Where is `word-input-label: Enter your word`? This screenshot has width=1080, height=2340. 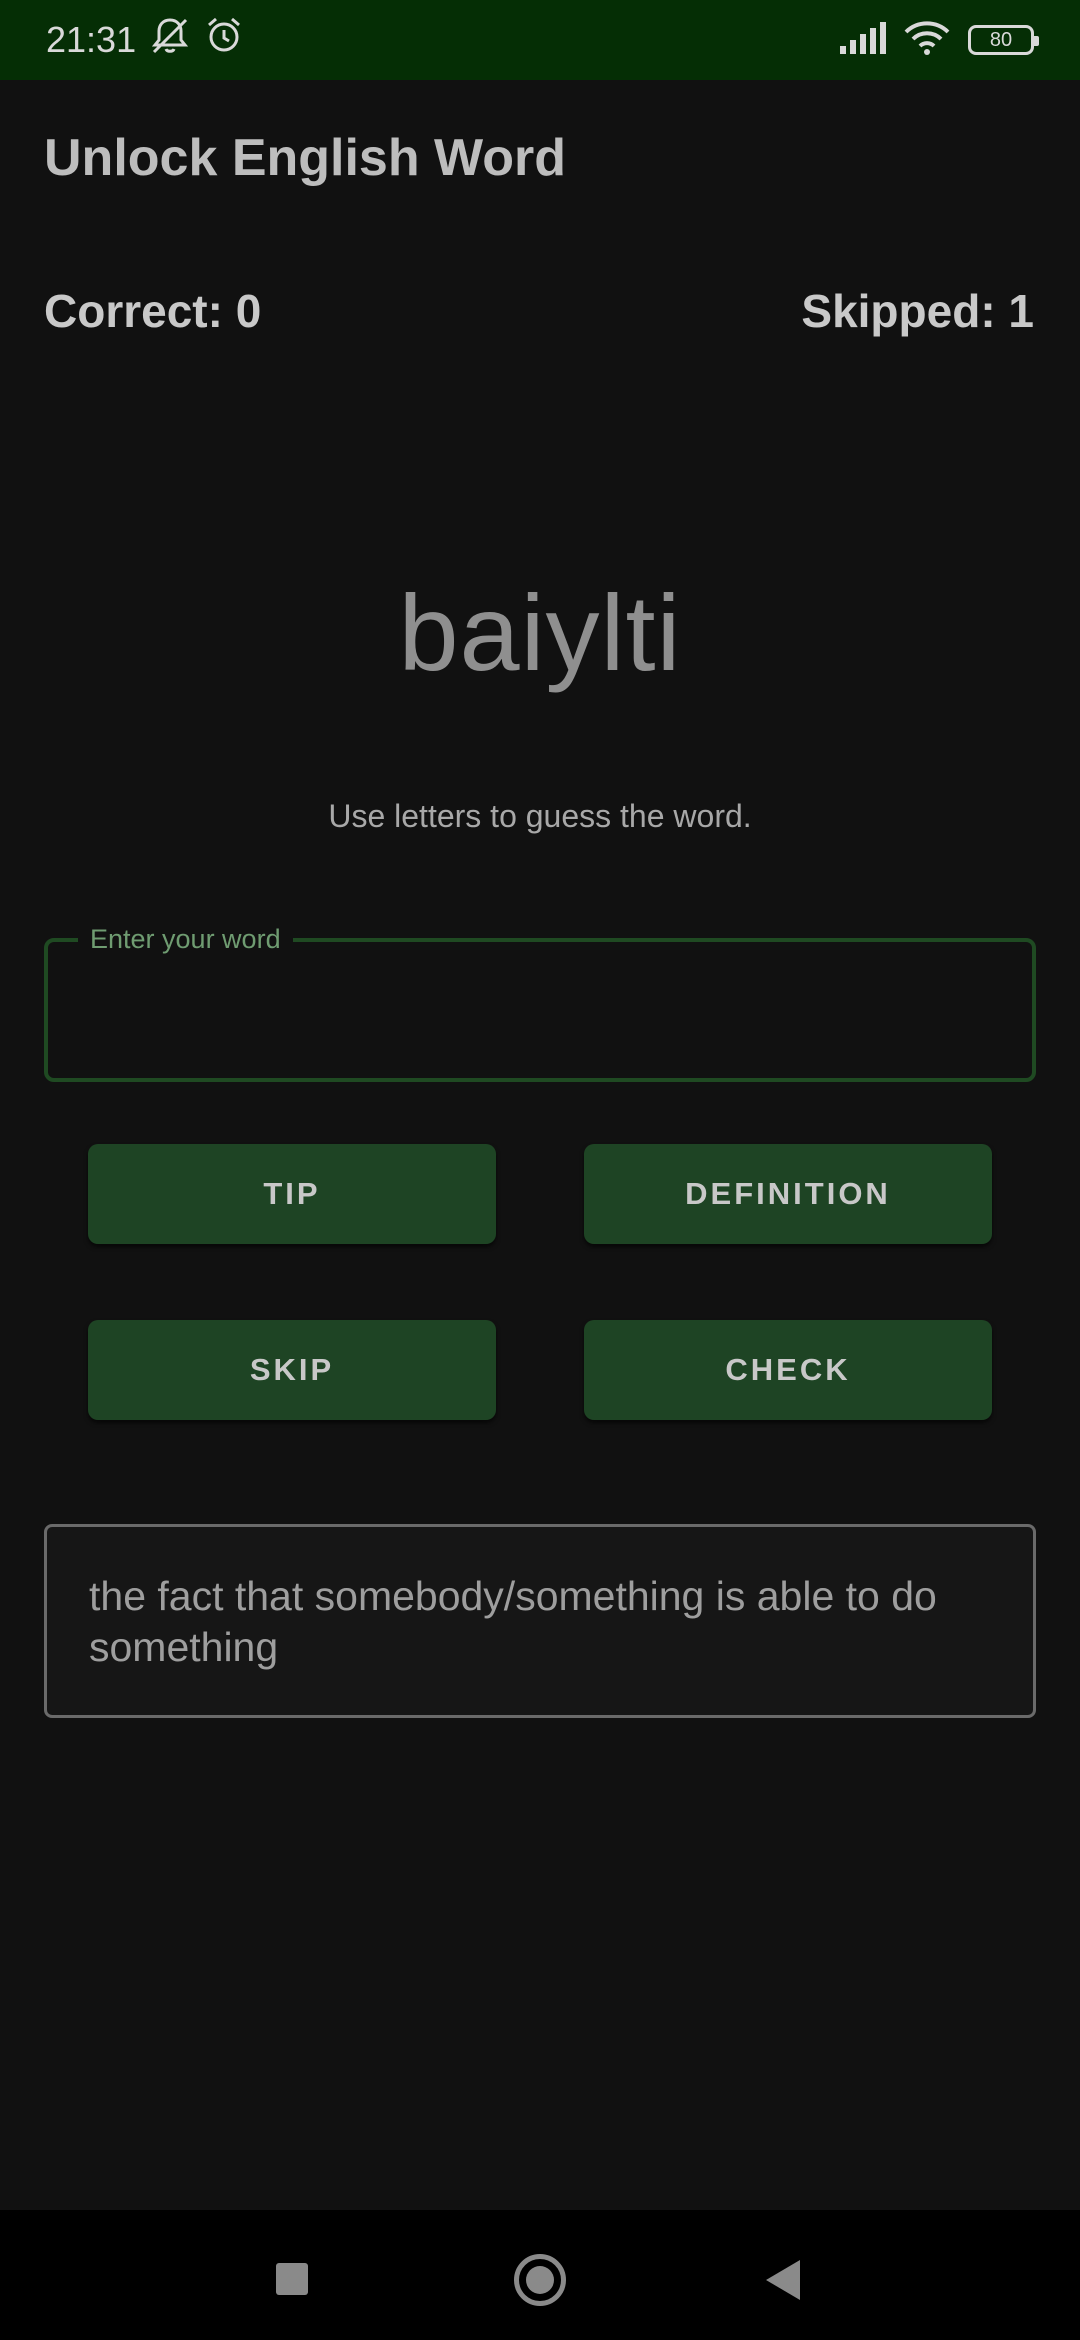
word-input-label: Enter your word is located at coordinates (185, 939).